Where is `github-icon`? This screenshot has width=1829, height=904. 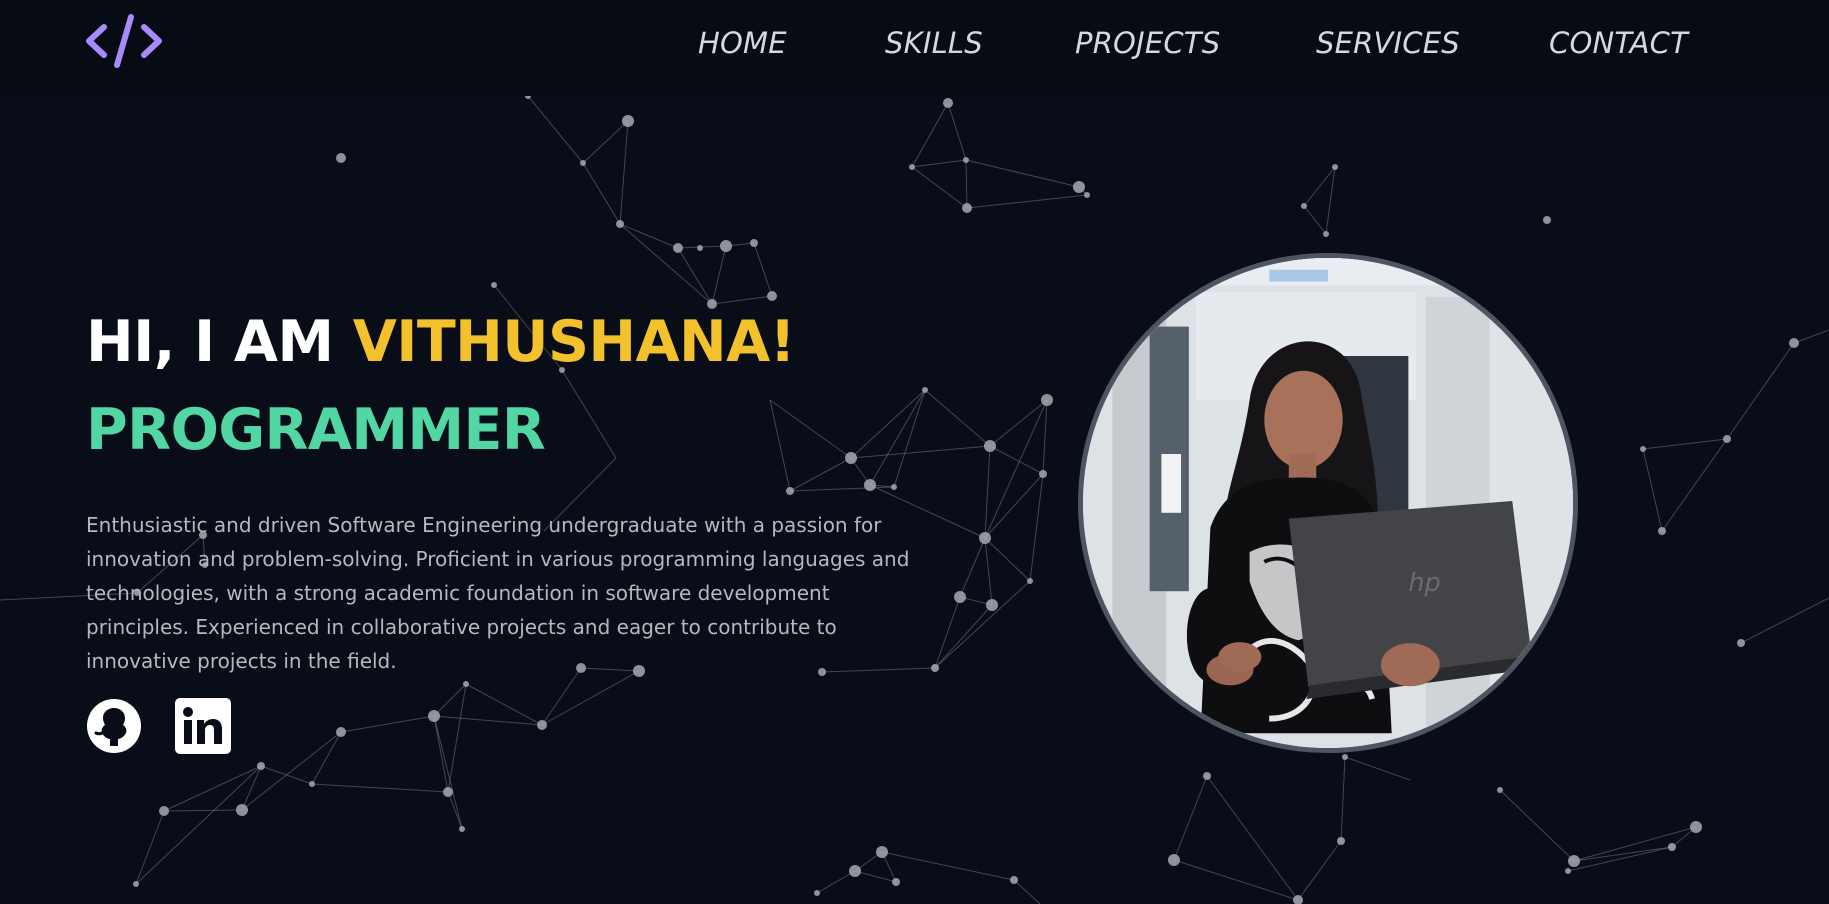 github-icon is located at coordinates (114, 726).